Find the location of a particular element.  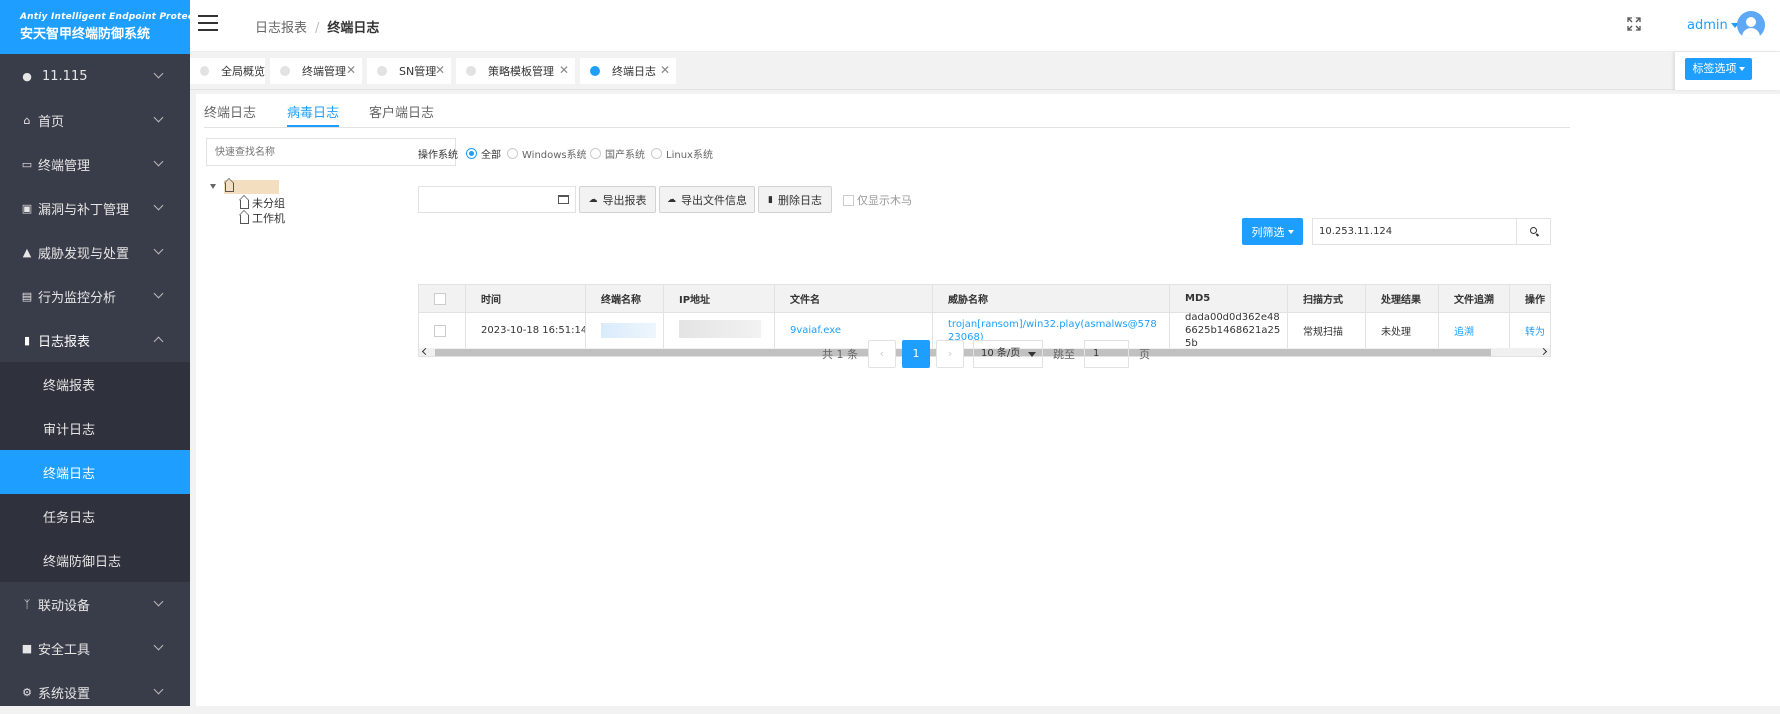

sidebar-item-vuln-patch: ▣ 漏洞与补丁管理 is located at coordinates (95, 208).